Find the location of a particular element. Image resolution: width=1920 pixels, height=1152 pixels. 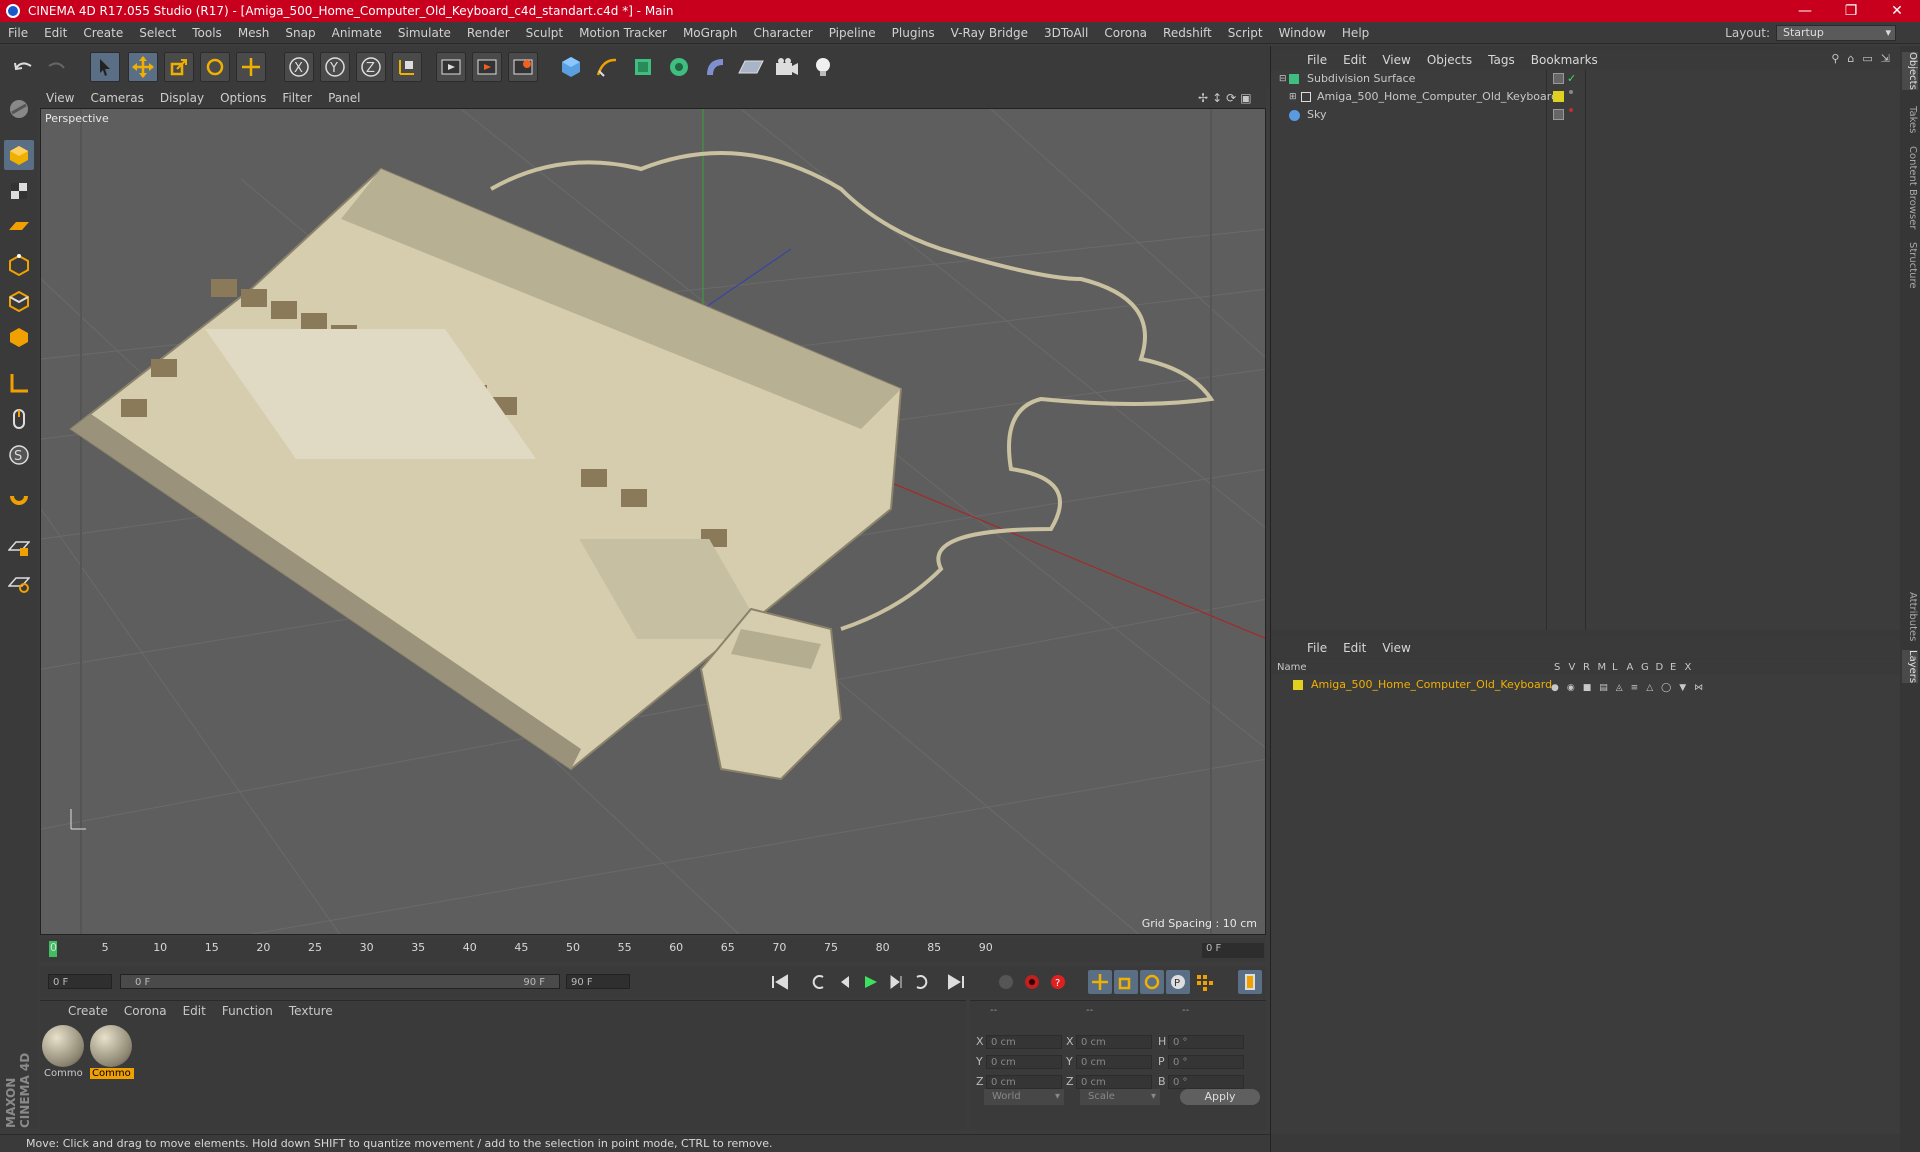

key-position-icon is located at coordinates (1100, 982).